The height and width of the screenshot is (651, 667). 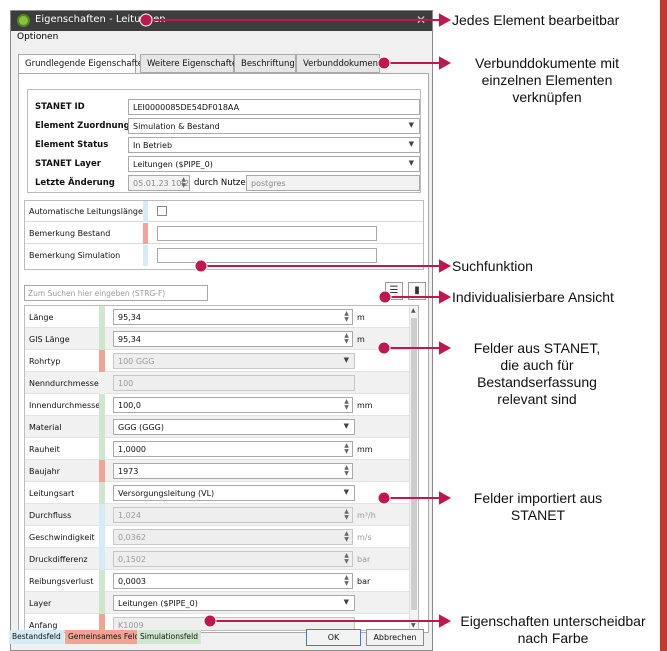 What do you see at coordinates (274, 145) in the screenshot?
I see `status-select: In Betrieb ▼` at bounding box center [274, 145].